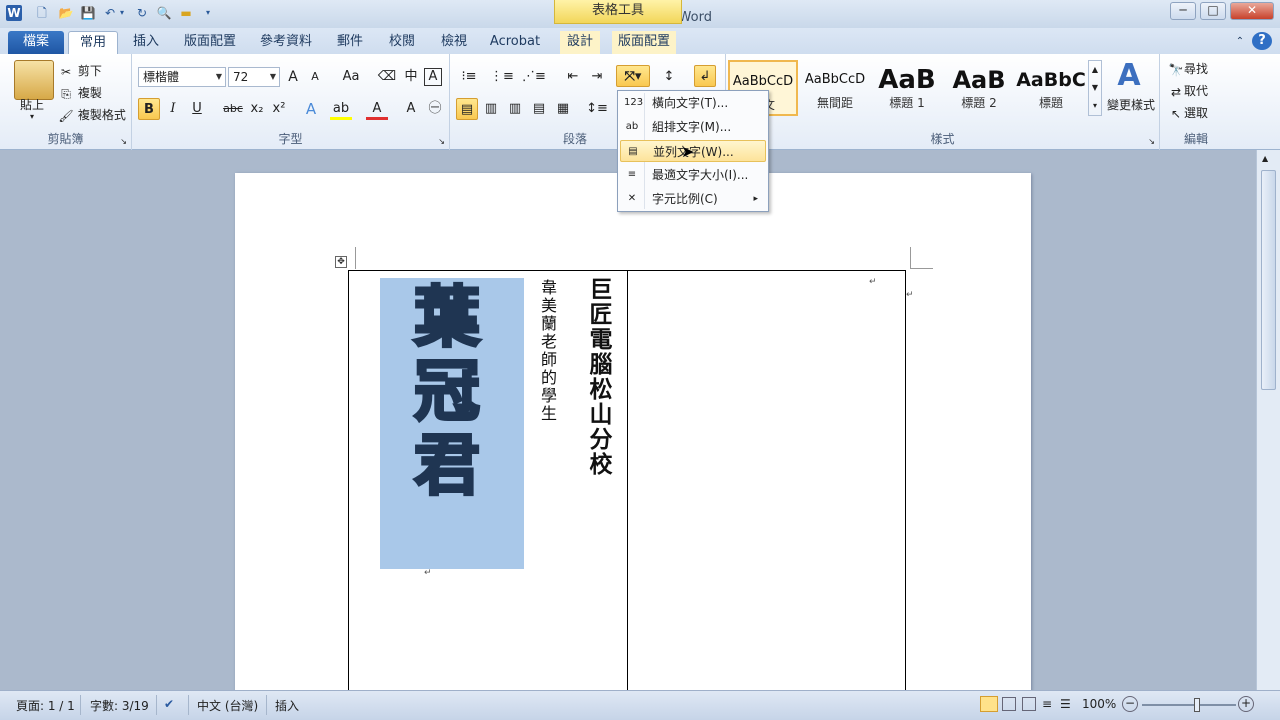  What do you see at coordinates (1047, 704) in the screenshot?
I see `outline-view-icon: ≡` at bounding box center [1047, 704].